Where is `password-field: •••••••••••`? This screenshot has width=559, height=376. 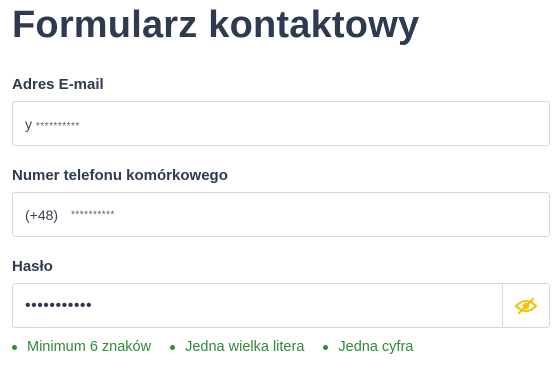 password-field: ••••••••••• is located at coordinates (281, 305).